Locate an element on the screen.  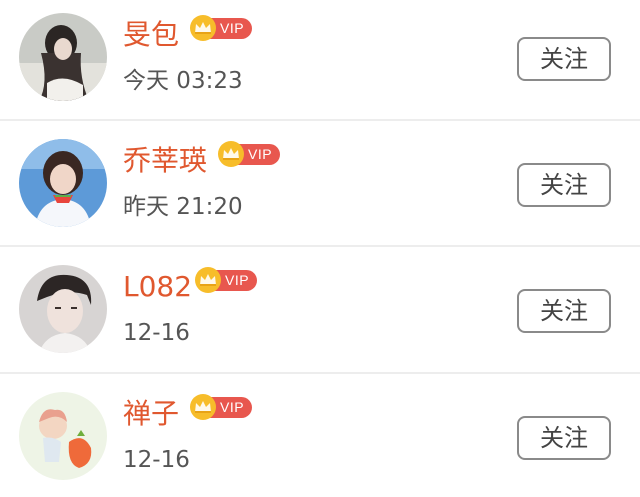
user-name: L082 is located at coordinates (157, 287).